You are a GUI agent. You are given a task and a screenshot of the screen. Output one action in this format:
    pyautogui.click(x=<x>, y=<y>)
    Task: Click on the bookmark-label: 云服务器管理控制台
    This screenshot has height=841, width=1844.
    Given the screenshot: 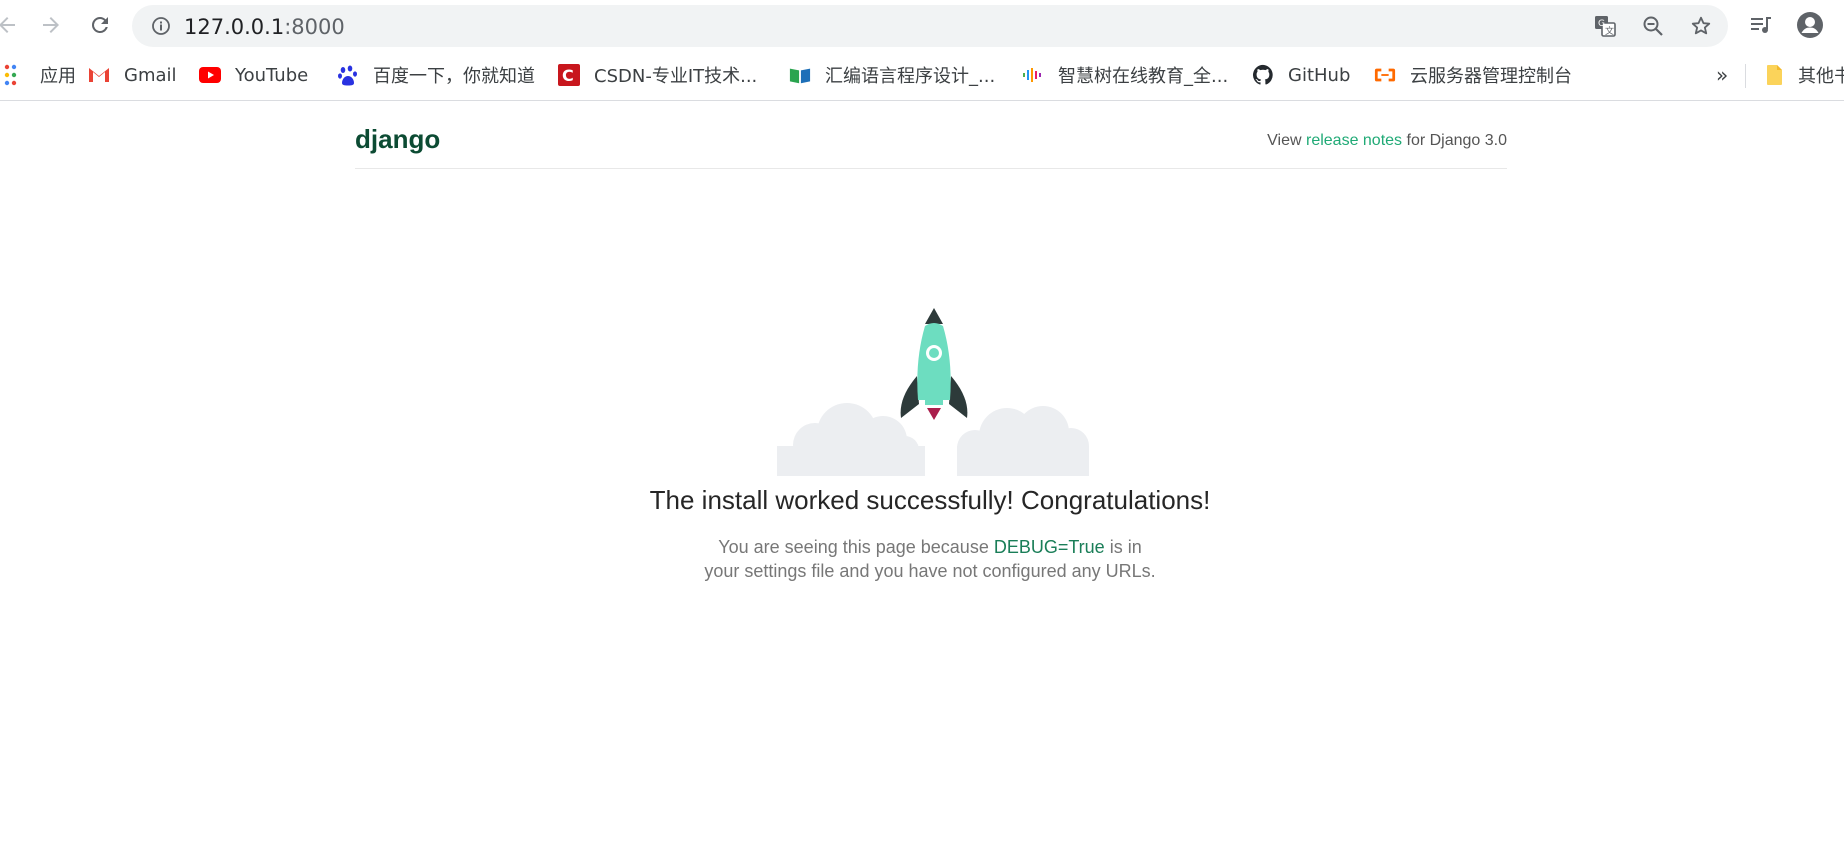 What is the action you would take?
    pyautogui.click(x=1491, y=76)
    